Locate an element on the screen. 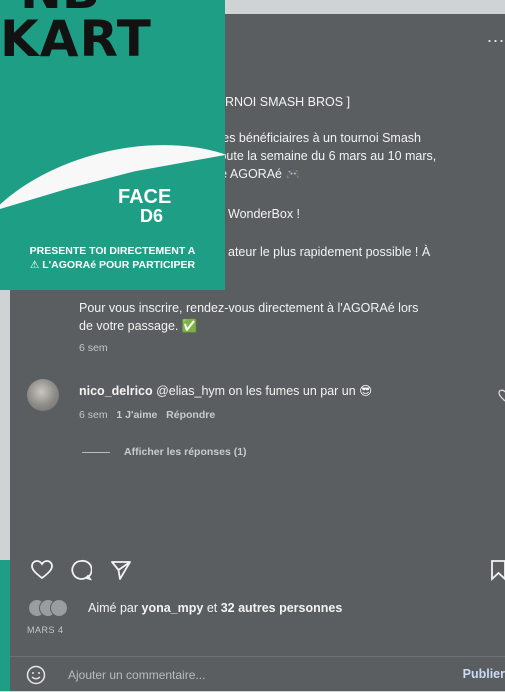  reply-link: Répondre is located at coordinates (190, 415).